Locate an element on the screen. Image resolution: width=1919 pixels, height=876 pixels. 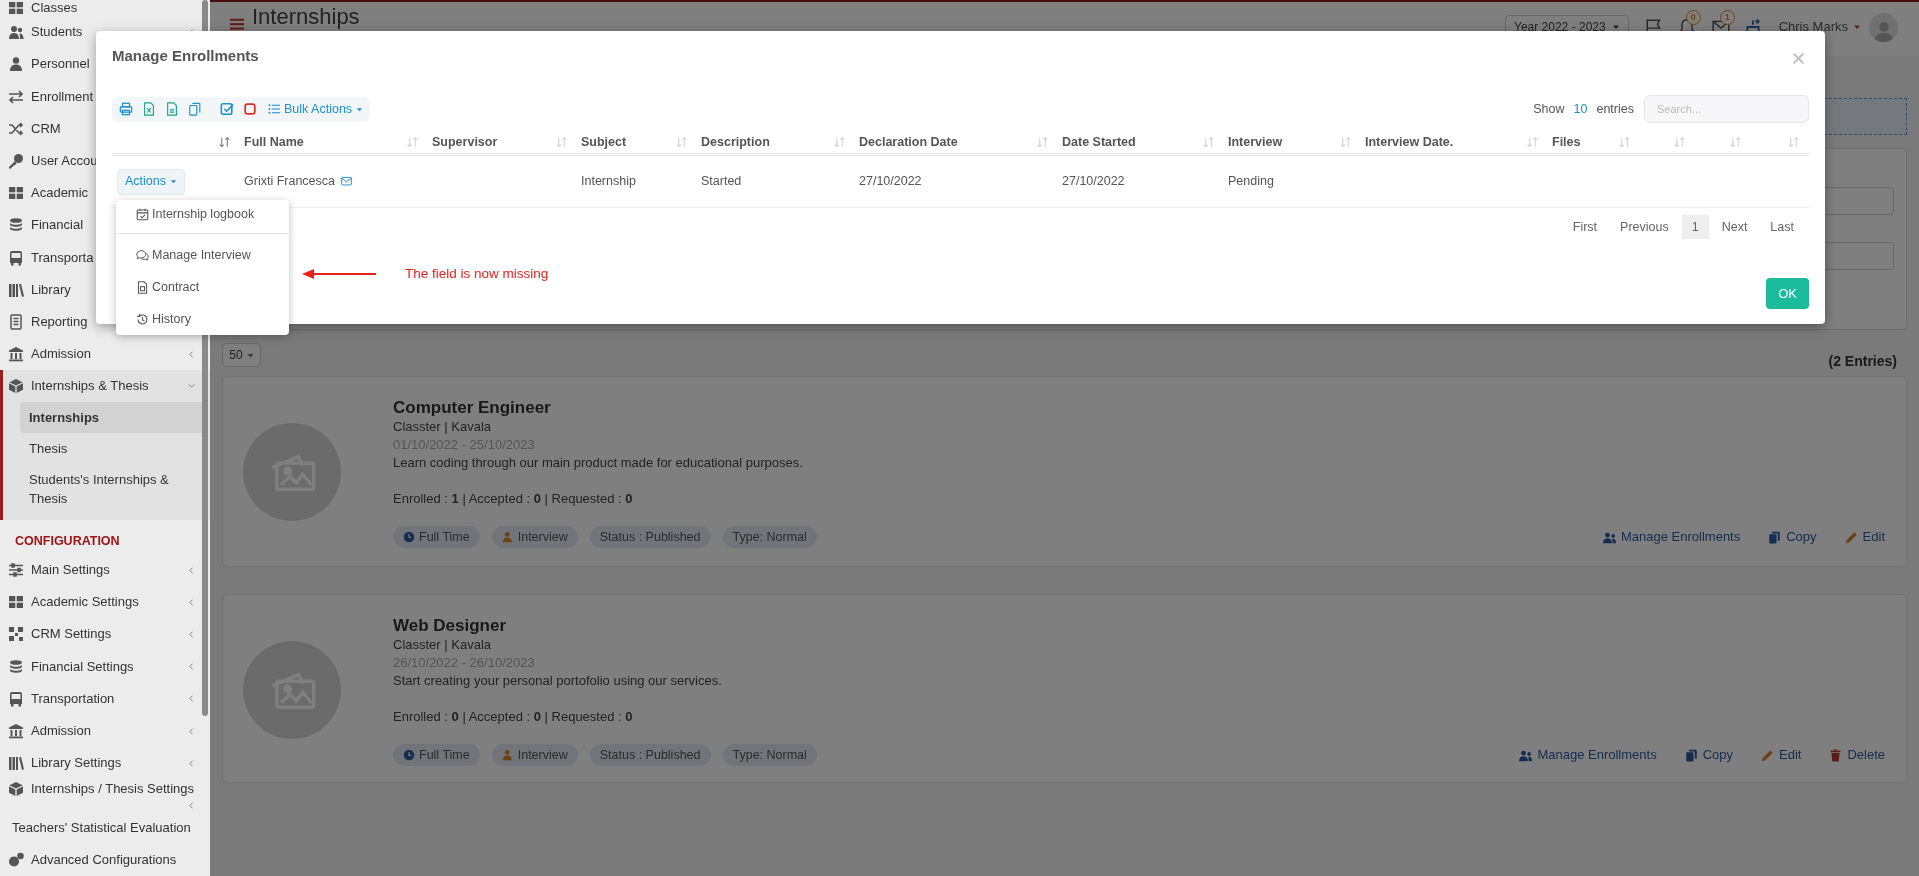
count-badge: 1 is located at coordinates (1727, 17).